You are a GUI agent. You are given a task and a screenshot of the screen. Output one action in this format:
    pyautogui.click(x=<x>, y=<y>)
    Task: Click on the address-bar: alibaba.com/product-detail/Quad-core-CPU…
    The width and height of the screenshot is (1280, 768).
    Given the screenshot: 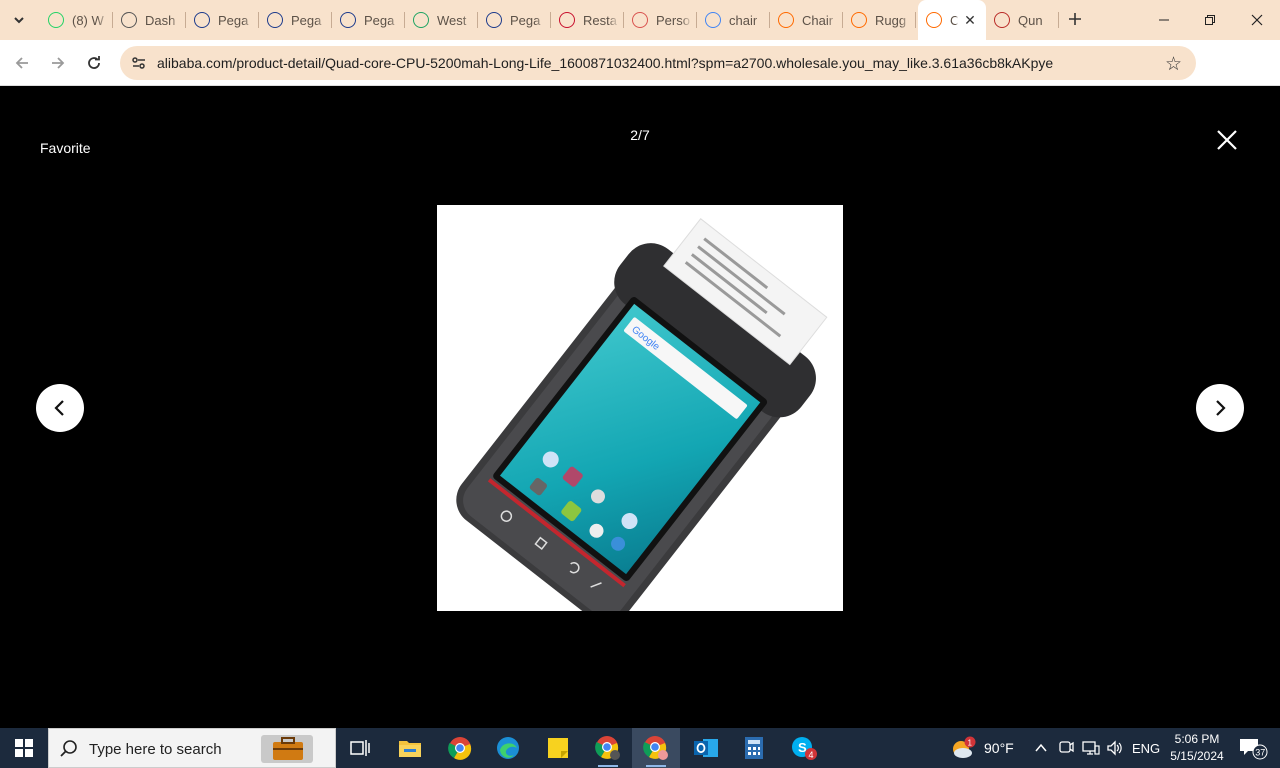 What is the action you would take?
    pyautogui.click(x=658, y=63)
    